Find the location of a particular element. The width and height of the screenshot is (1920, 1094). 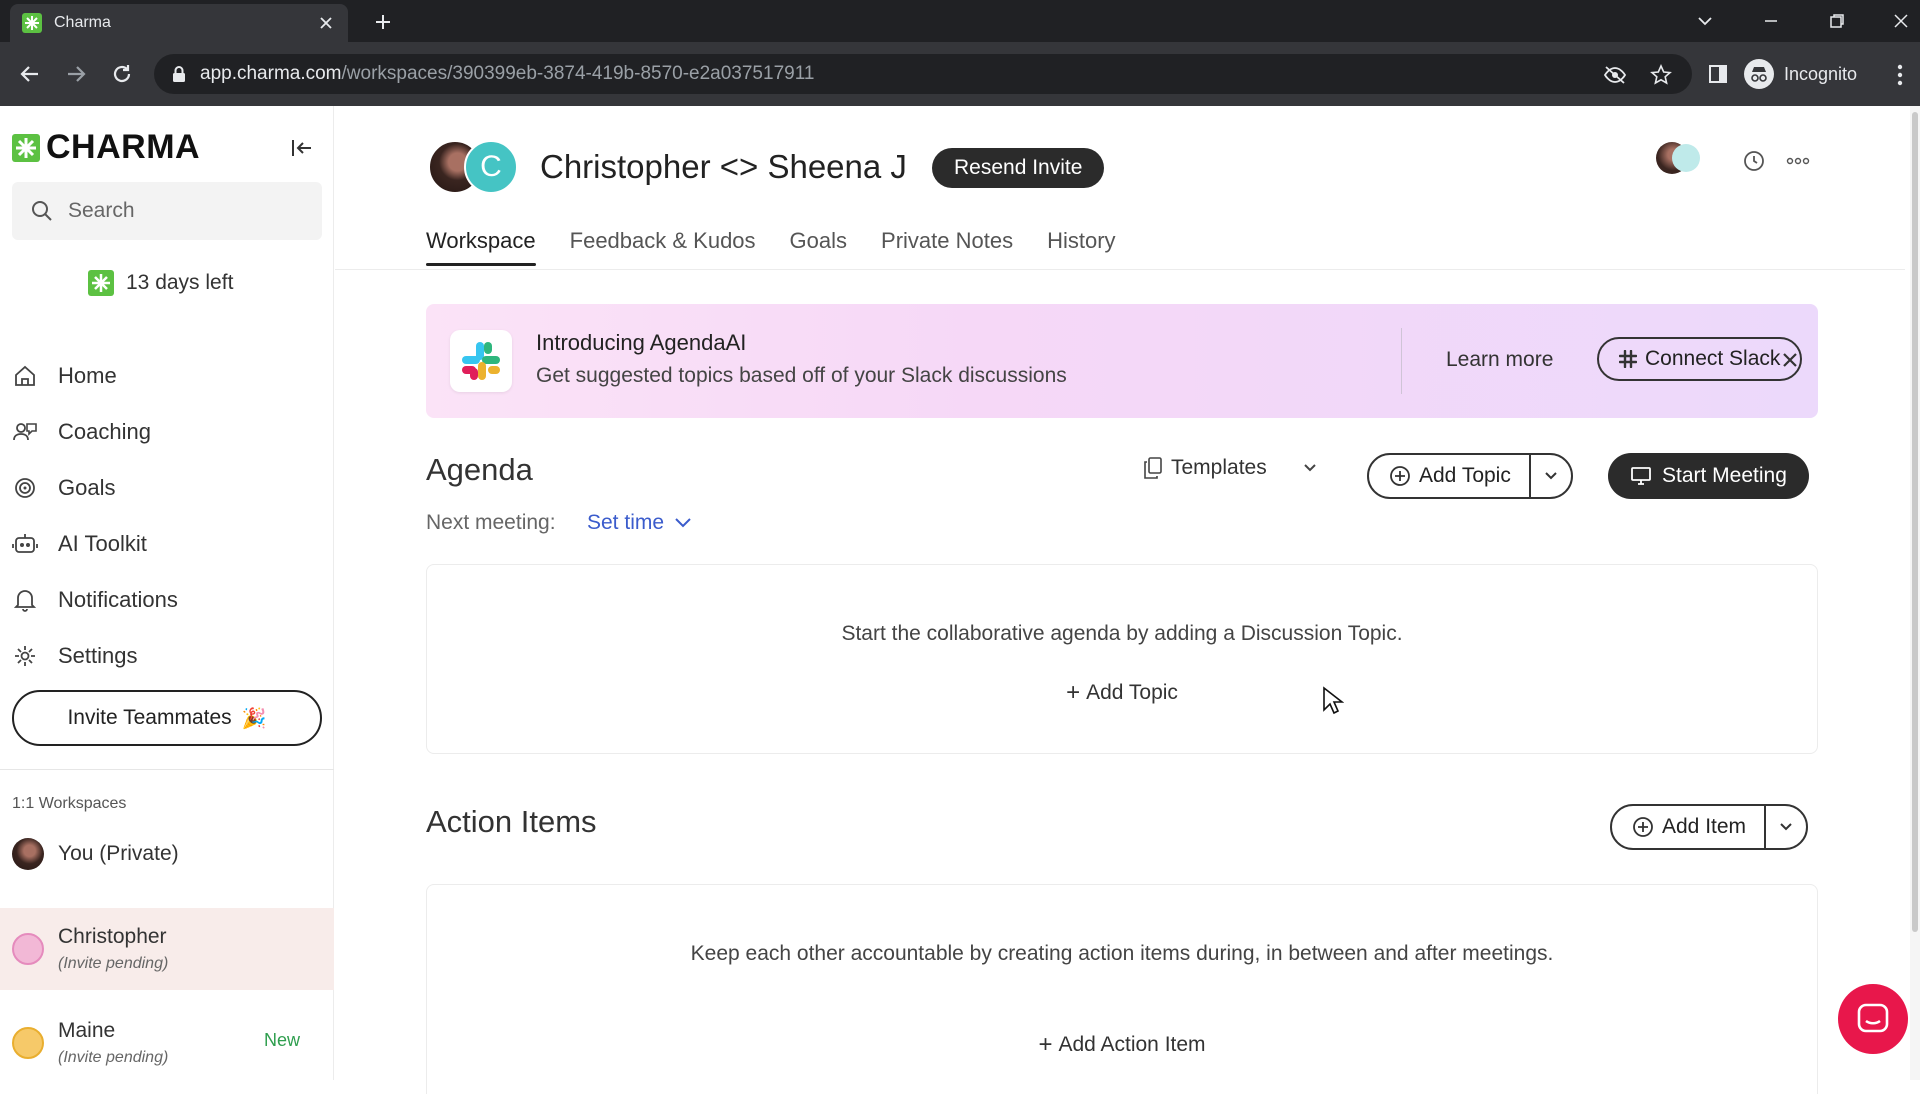

side-panel-icon is located at coordinates (1718, 74).